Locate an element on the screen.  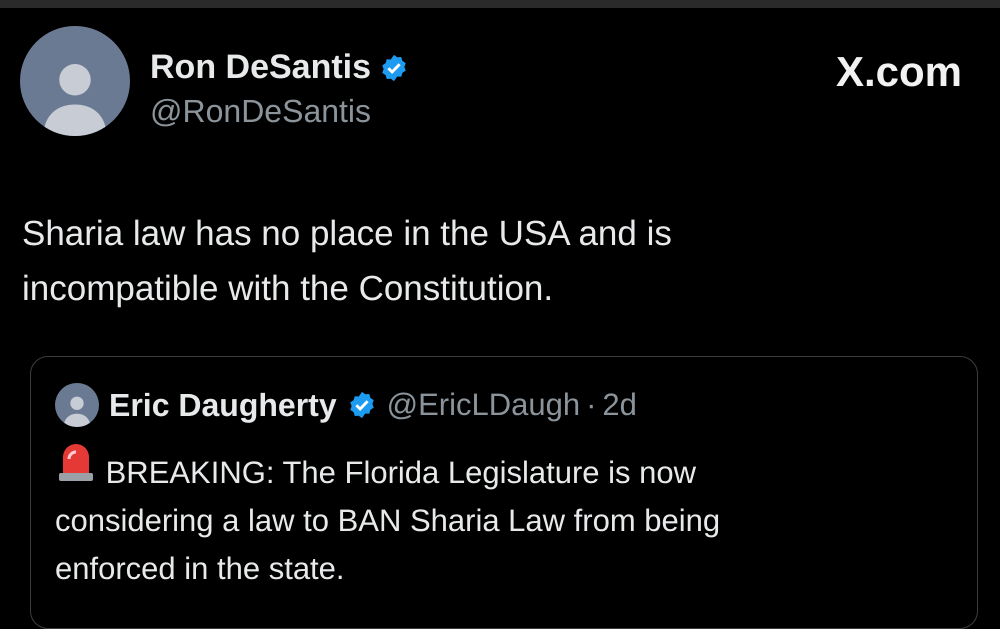
author-name: Eric Daugherty is located at coordinates (223, 405).